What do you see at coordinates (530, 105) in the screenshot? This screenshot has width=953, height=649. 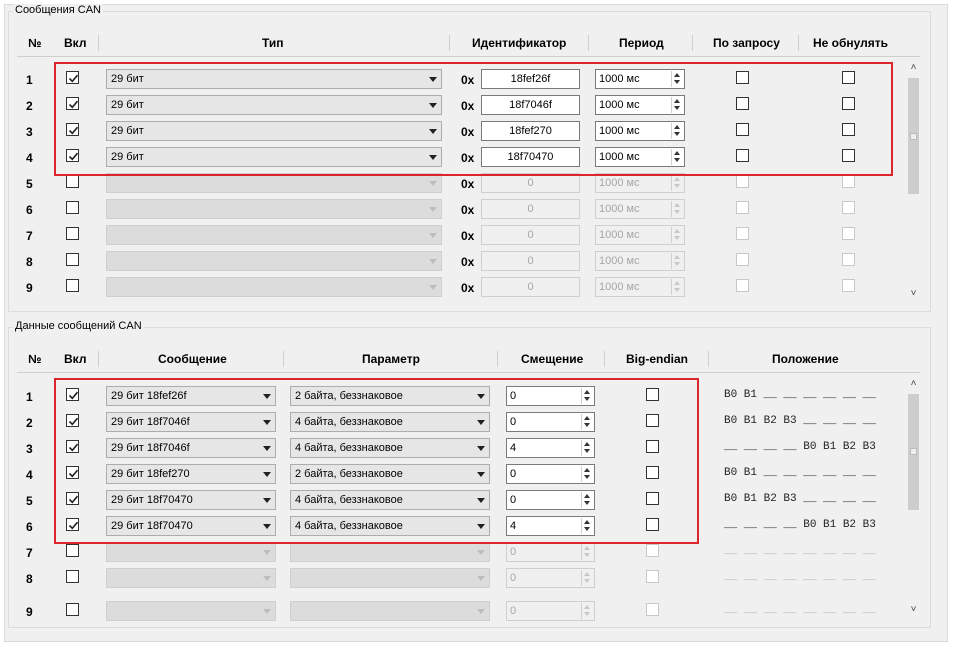 I see `identifier-input: 18f7046f` at bounding box center [530, 105].